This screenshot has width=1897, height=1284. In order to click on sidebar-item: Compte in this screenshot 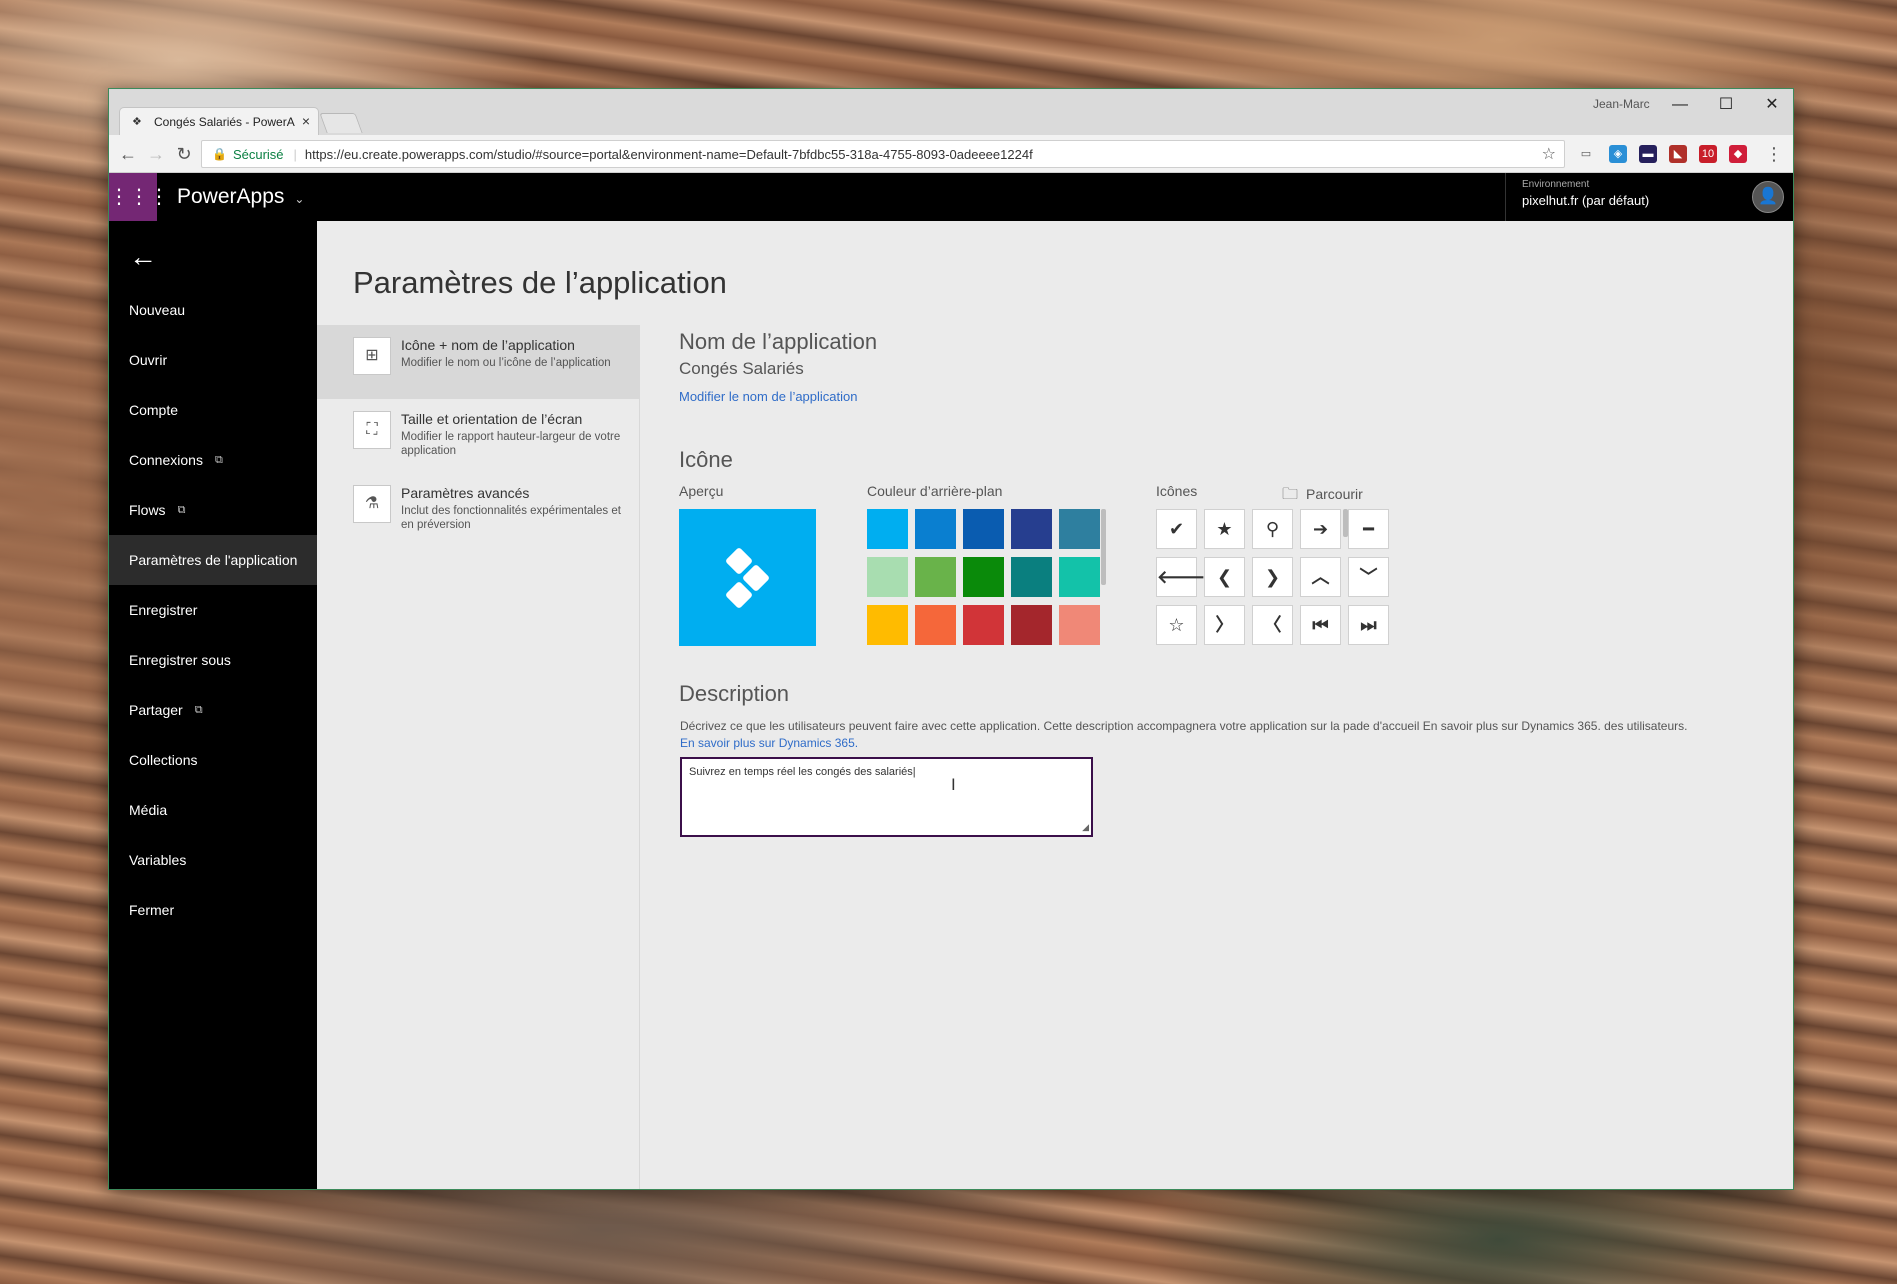, I will do `click(213, 410)`.